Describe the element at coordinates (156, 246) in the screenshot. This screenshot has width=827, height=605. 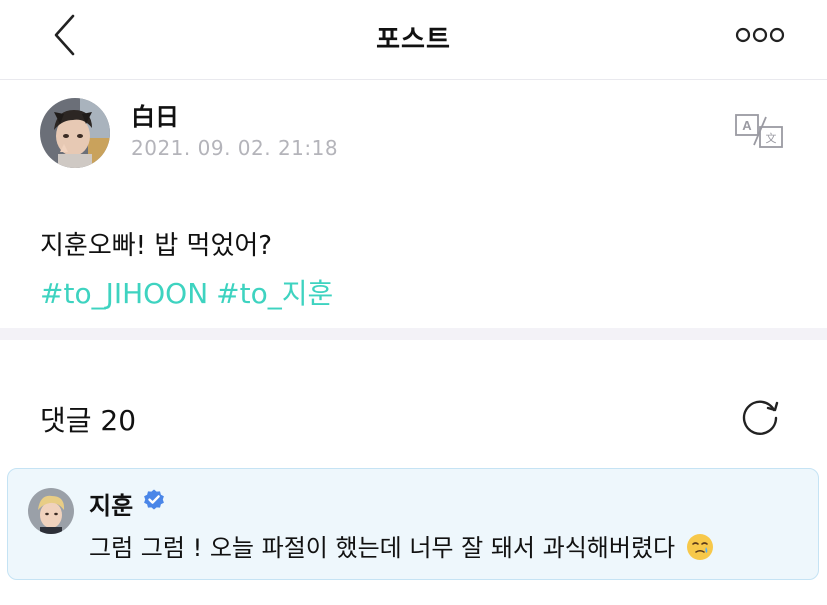
I see `post-body-text: 지훈오빠! 밥 먹었어?` at that location.